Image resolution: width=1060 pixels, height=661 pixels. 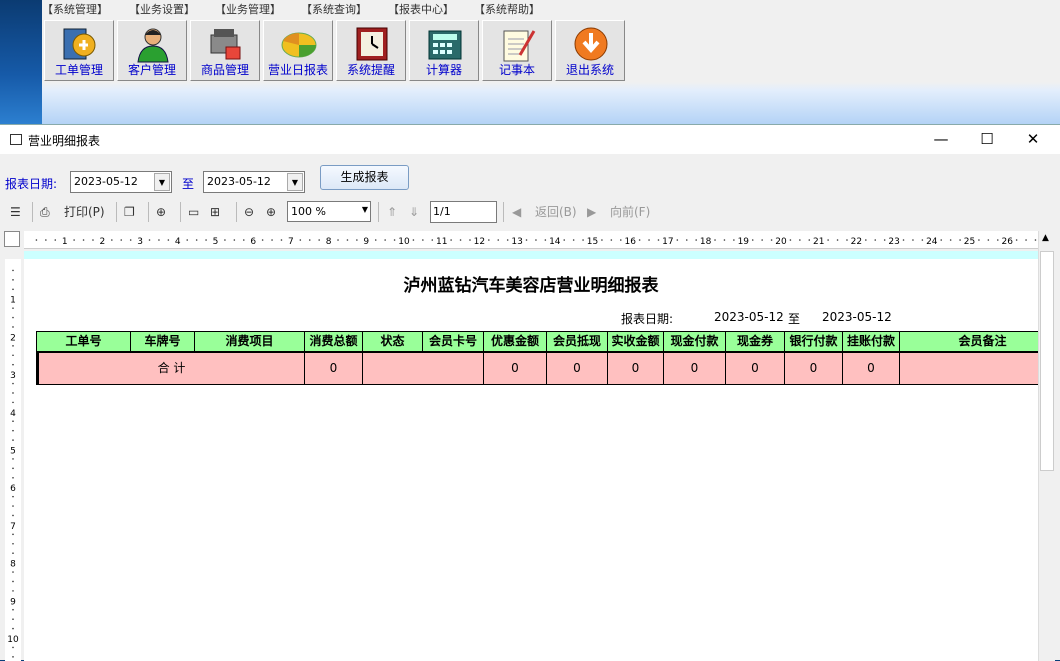 I want to click on date-from-picker: 2023-05-12 ▼, so click(x=121, y=182).